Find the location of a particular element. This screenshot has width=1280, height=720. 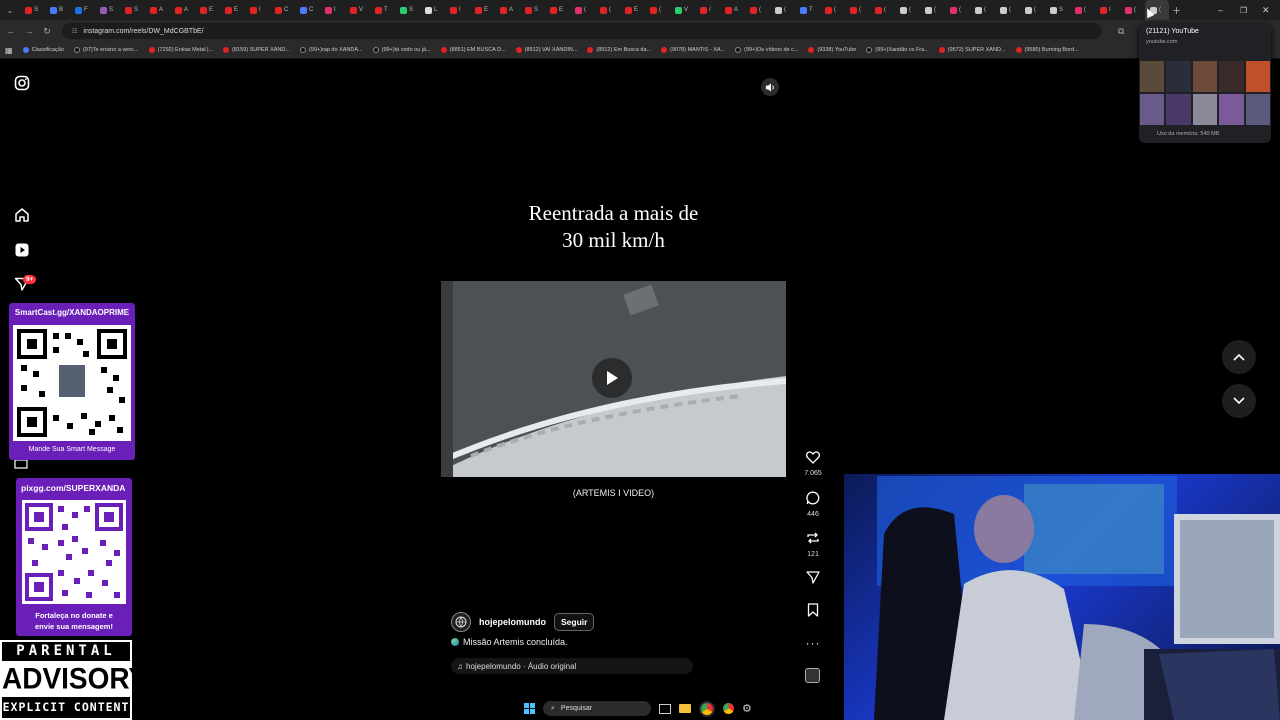

comment-action: 446 is located at coordinates (813, 504).